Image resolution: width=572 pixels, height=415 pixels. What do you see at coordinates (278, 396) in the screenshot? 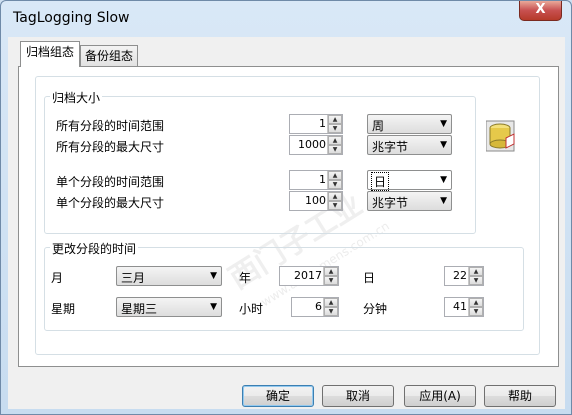
I see `ok-button: 确定` at bounding box center [278, 396].